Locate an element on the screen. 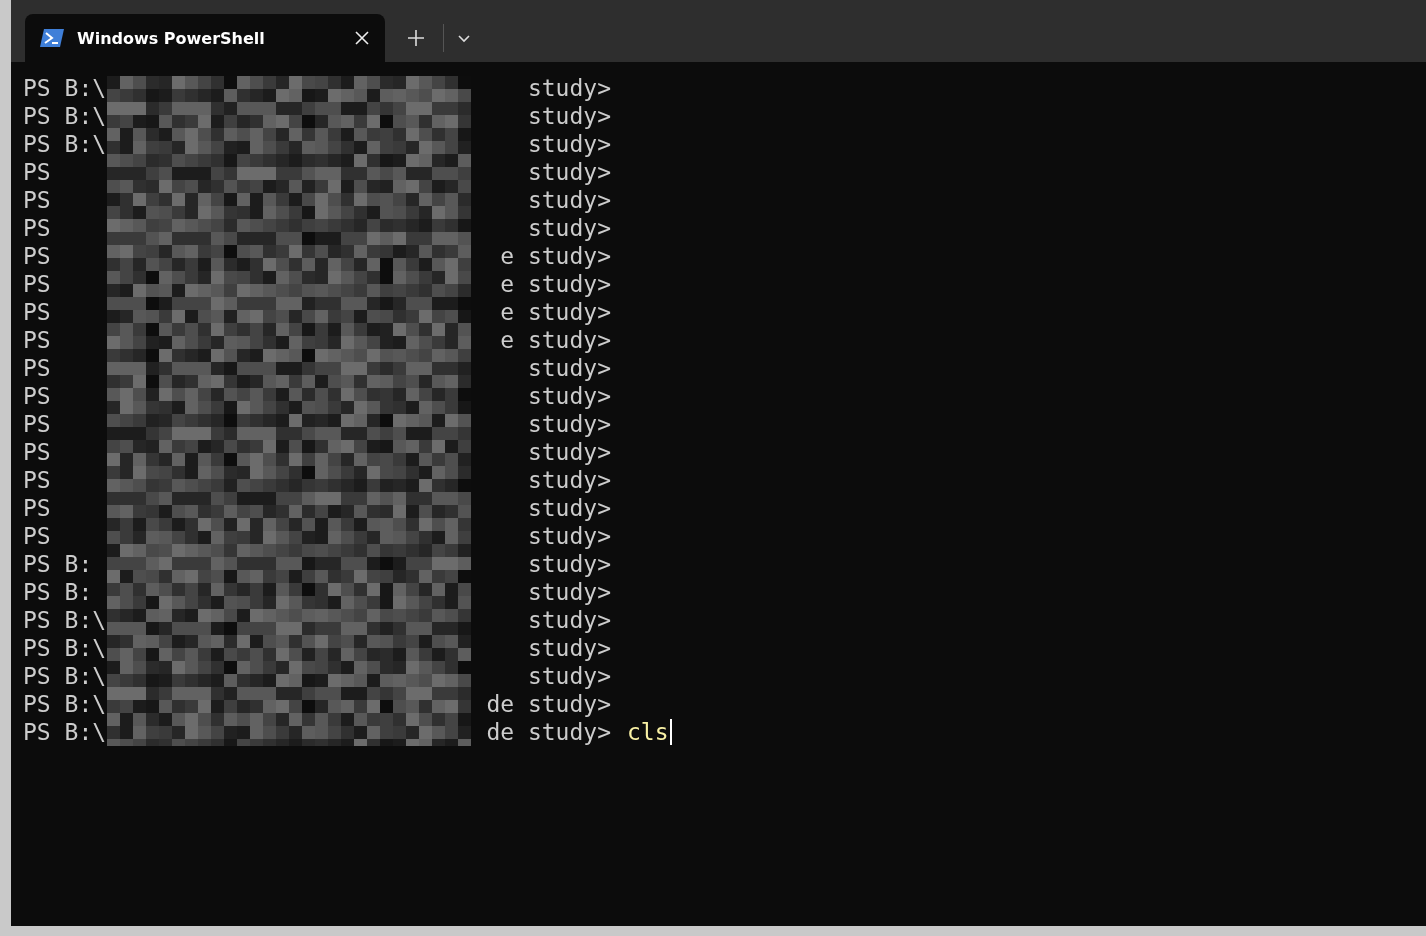 The image size is (1426, 936). close-icon is located at coordinates (362, 38).